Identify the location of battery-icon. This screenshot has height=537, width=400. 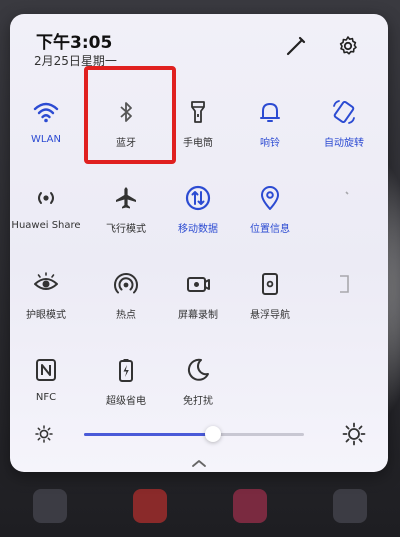
(126, 370).